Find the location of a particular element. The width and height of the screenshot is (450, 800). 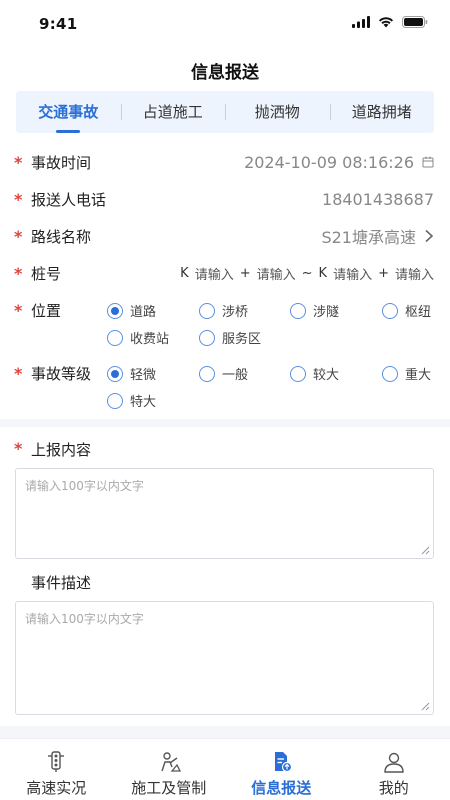

pile-number-row: * 桩号 K 请输入 + 请输入 ~ K 请输入 + 请输入 is located at coordinates (225, 273).